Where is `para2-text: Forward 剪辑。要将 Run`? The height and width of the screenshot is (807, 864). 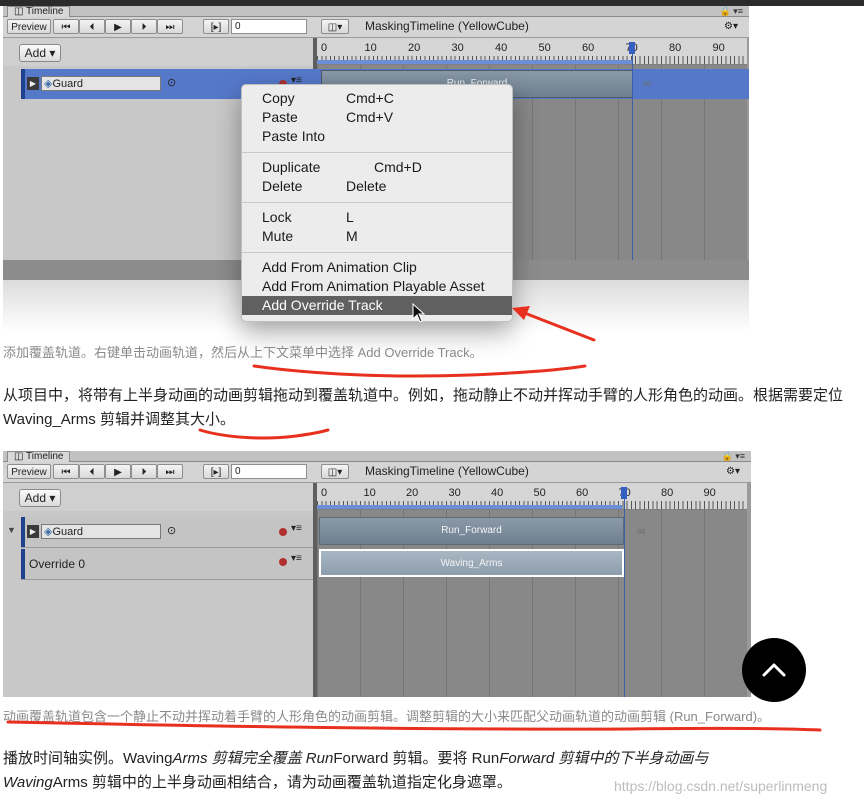
para2-text: Forward 剪辑。要将 Run is located at coordinates (416, 758).